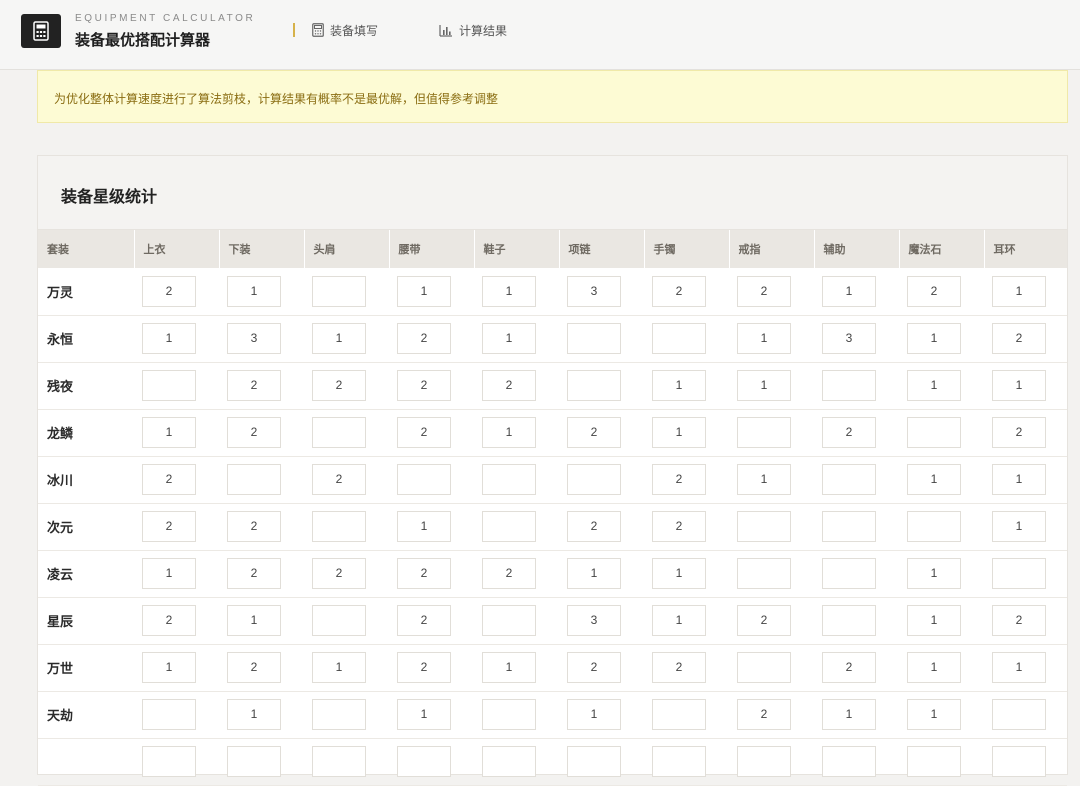 The height and width of the screenshot is (786, 1080). Describe the element at coordinates (473, 30) in the screenshot. I see `nav-item-results: 计算结果` at that location.